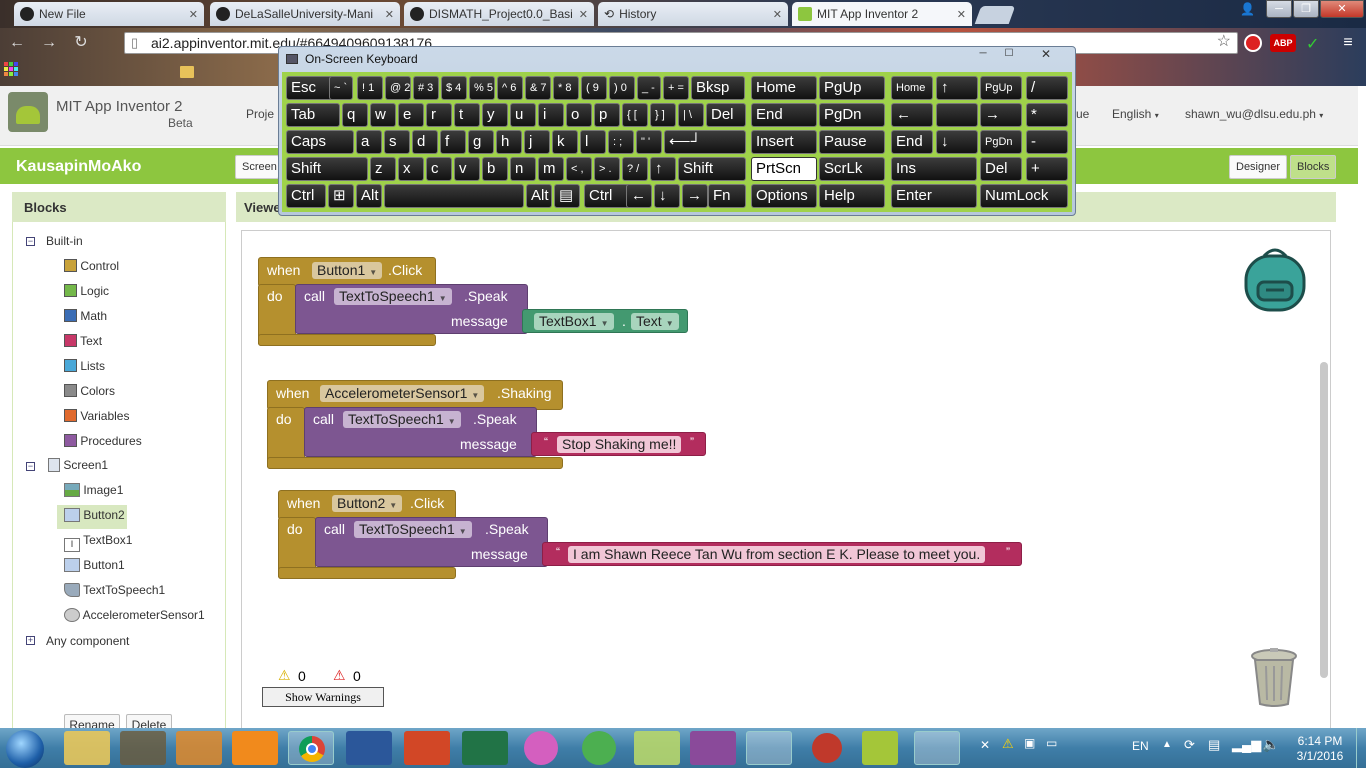  I want to click on close-window-icon: ✕, so click(1342, 9).